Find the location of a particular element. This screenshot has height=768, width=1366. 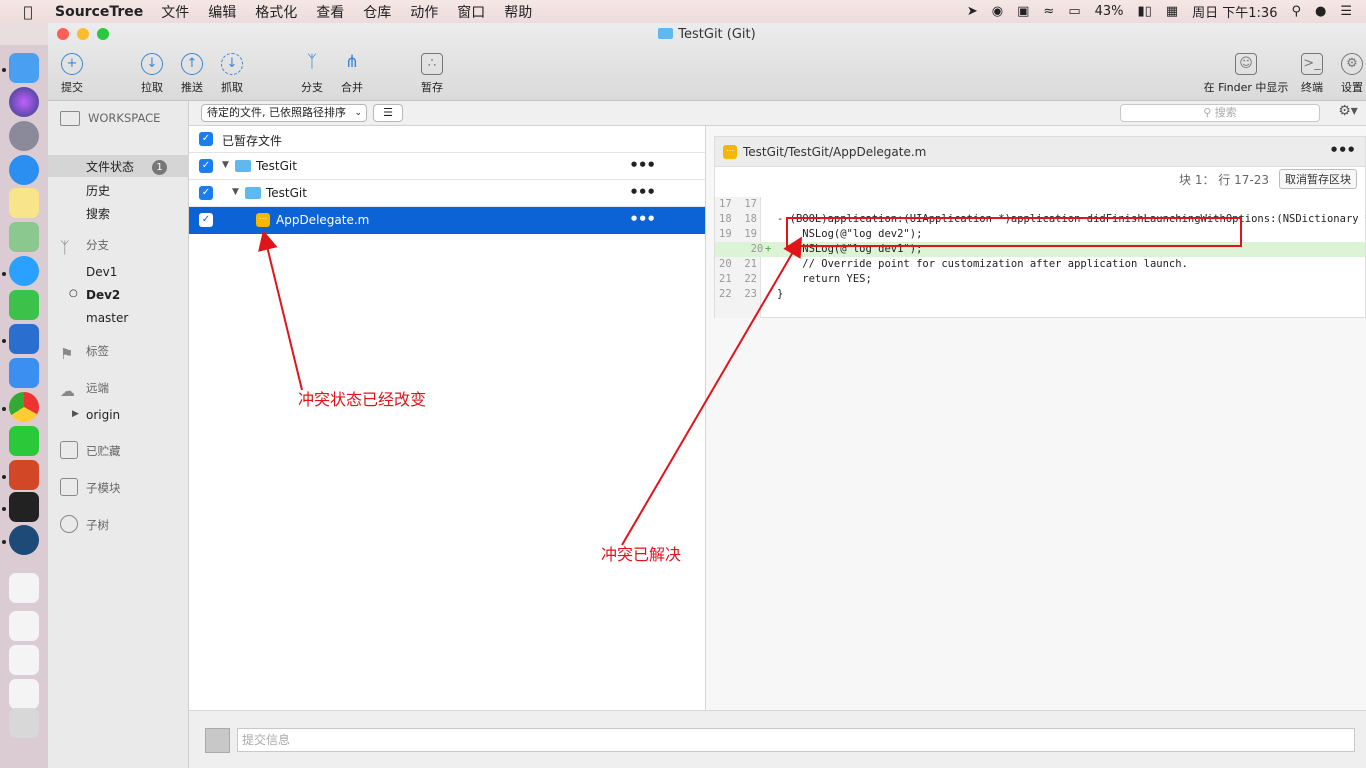

terminal-button: >_ 终端 is located at coordinates (1312, 74).